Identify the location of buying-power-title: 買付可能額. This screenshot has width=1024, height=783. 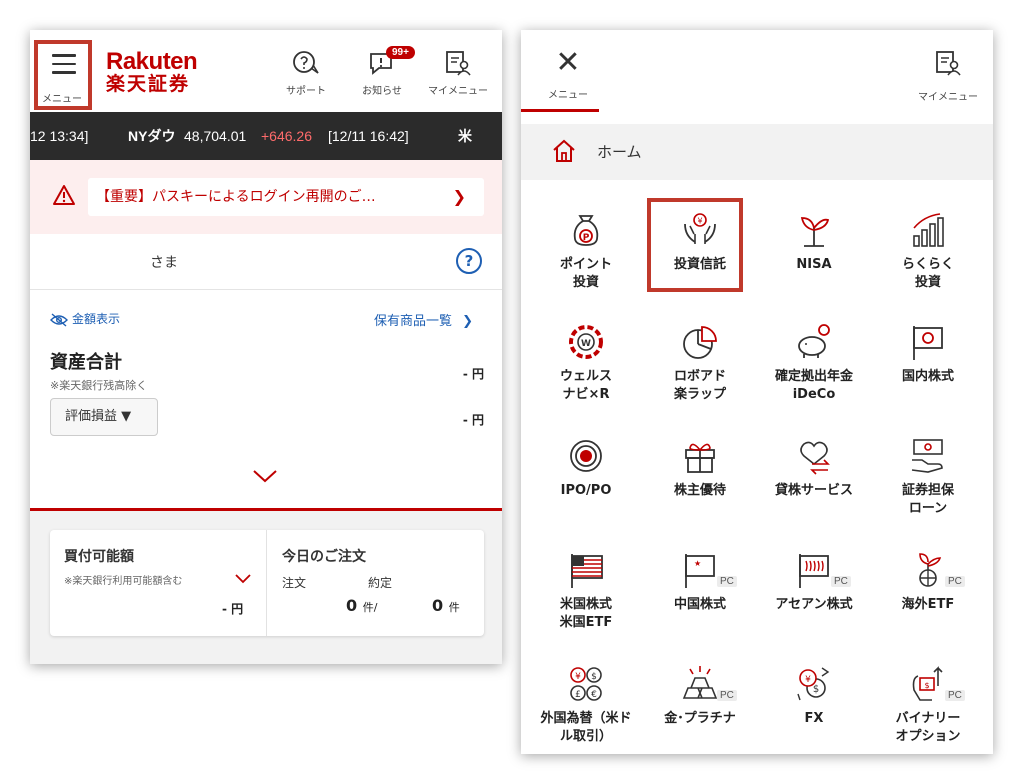
(99, 557).